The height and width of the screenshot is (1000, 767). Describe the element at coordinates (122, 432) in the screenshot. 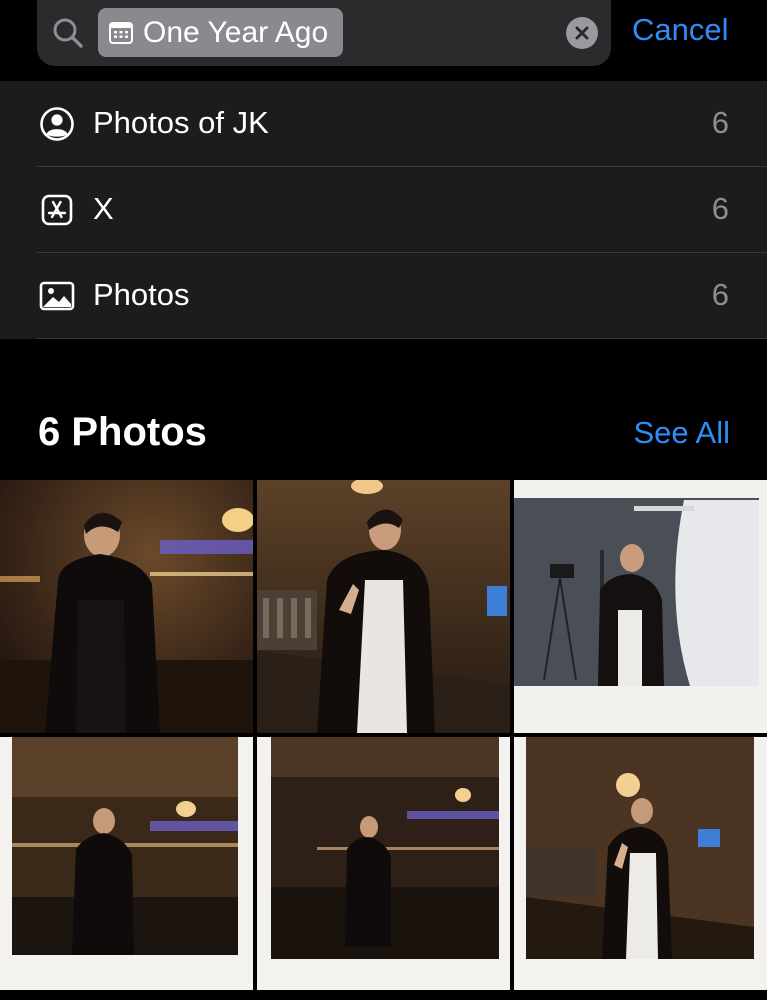

I see `section-title: 6 Photos` at that location.